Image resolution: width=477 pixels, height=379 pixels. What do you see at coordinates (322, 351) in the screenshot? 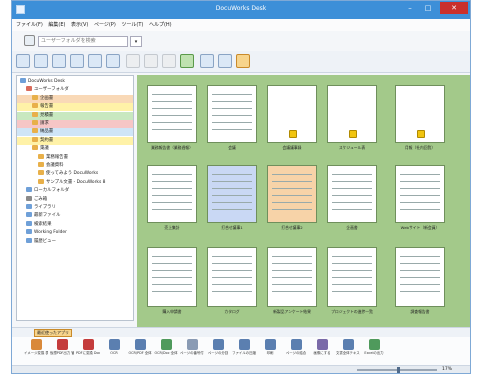
I see `launcher-button: 画像にする` at bounding box center [322, 351].